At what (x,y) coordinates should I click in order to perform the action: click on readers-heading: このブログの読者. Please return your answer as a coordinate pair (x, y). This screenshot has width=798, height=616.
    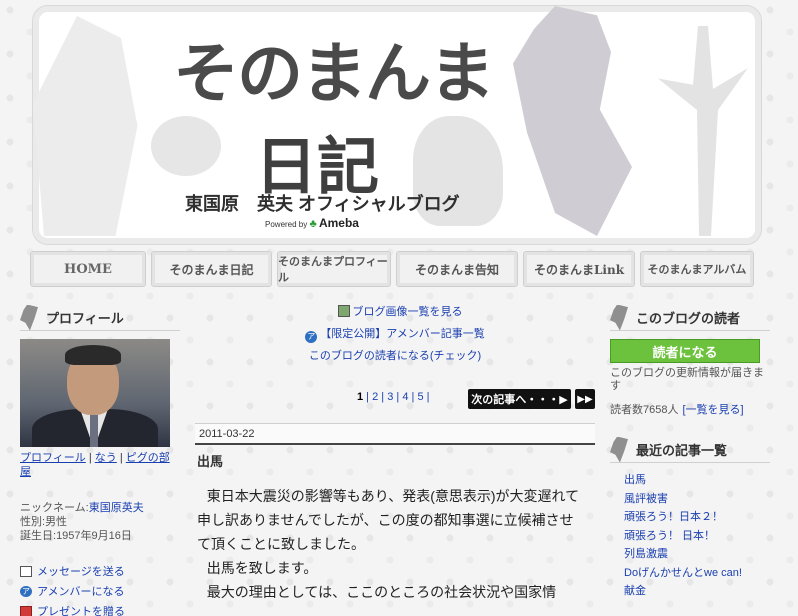
    Looking at the image, I should click on (690, 317).